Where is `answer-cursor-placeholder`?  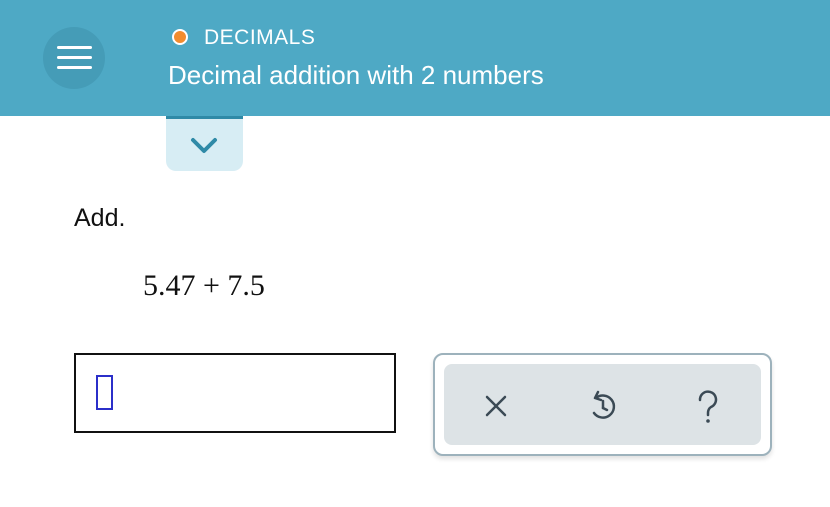
answer-cursor-placeholder is located at coordinates (104, 392).